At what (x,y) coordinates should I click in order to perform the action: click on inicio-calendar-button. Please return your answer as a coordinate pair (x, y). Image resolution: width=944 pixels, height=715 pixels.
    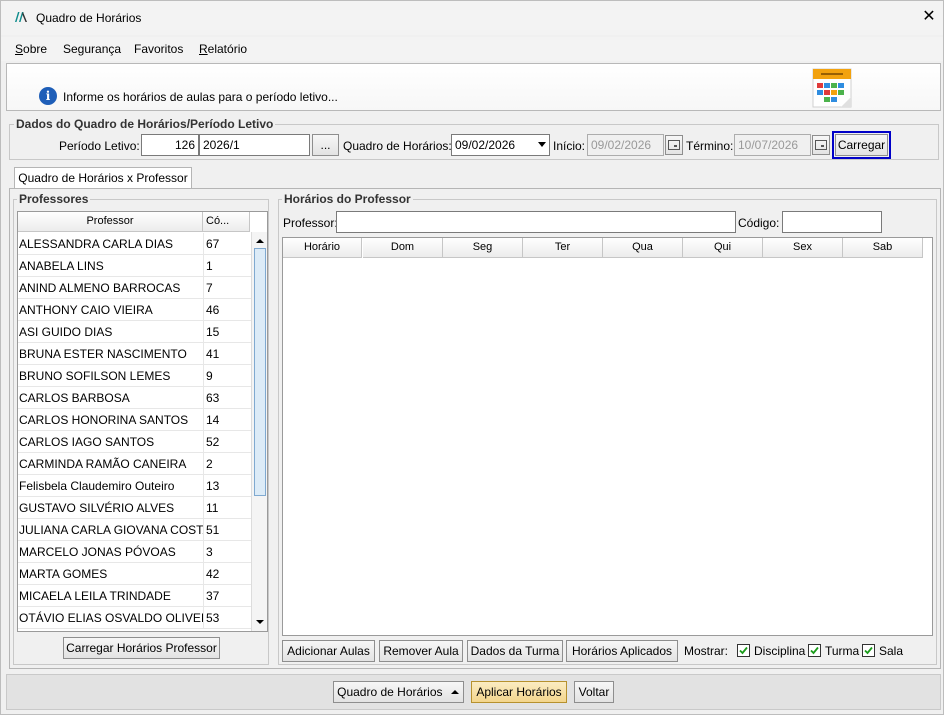
    Looking at the image, I should click on (674, 145).